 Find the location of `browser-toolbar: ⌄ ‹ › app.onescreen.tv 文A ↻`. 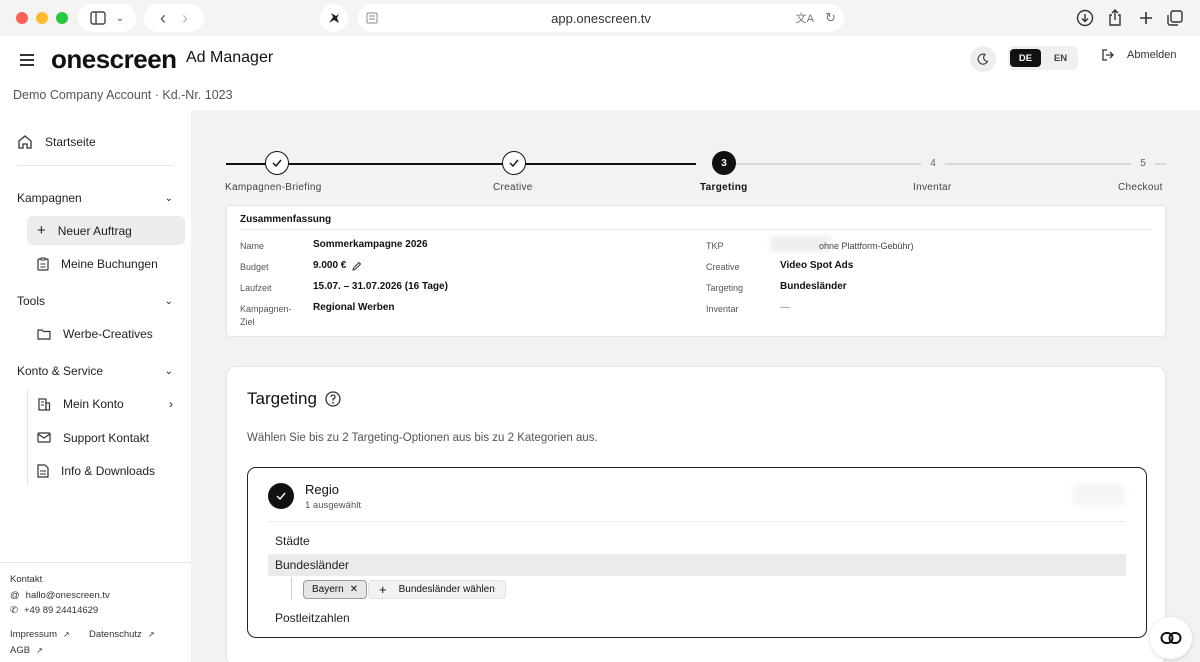

browser-toolbar: ⌄ ‹ › app.onescreen.tv 文A ↻ is located at coordinates (600, 18).